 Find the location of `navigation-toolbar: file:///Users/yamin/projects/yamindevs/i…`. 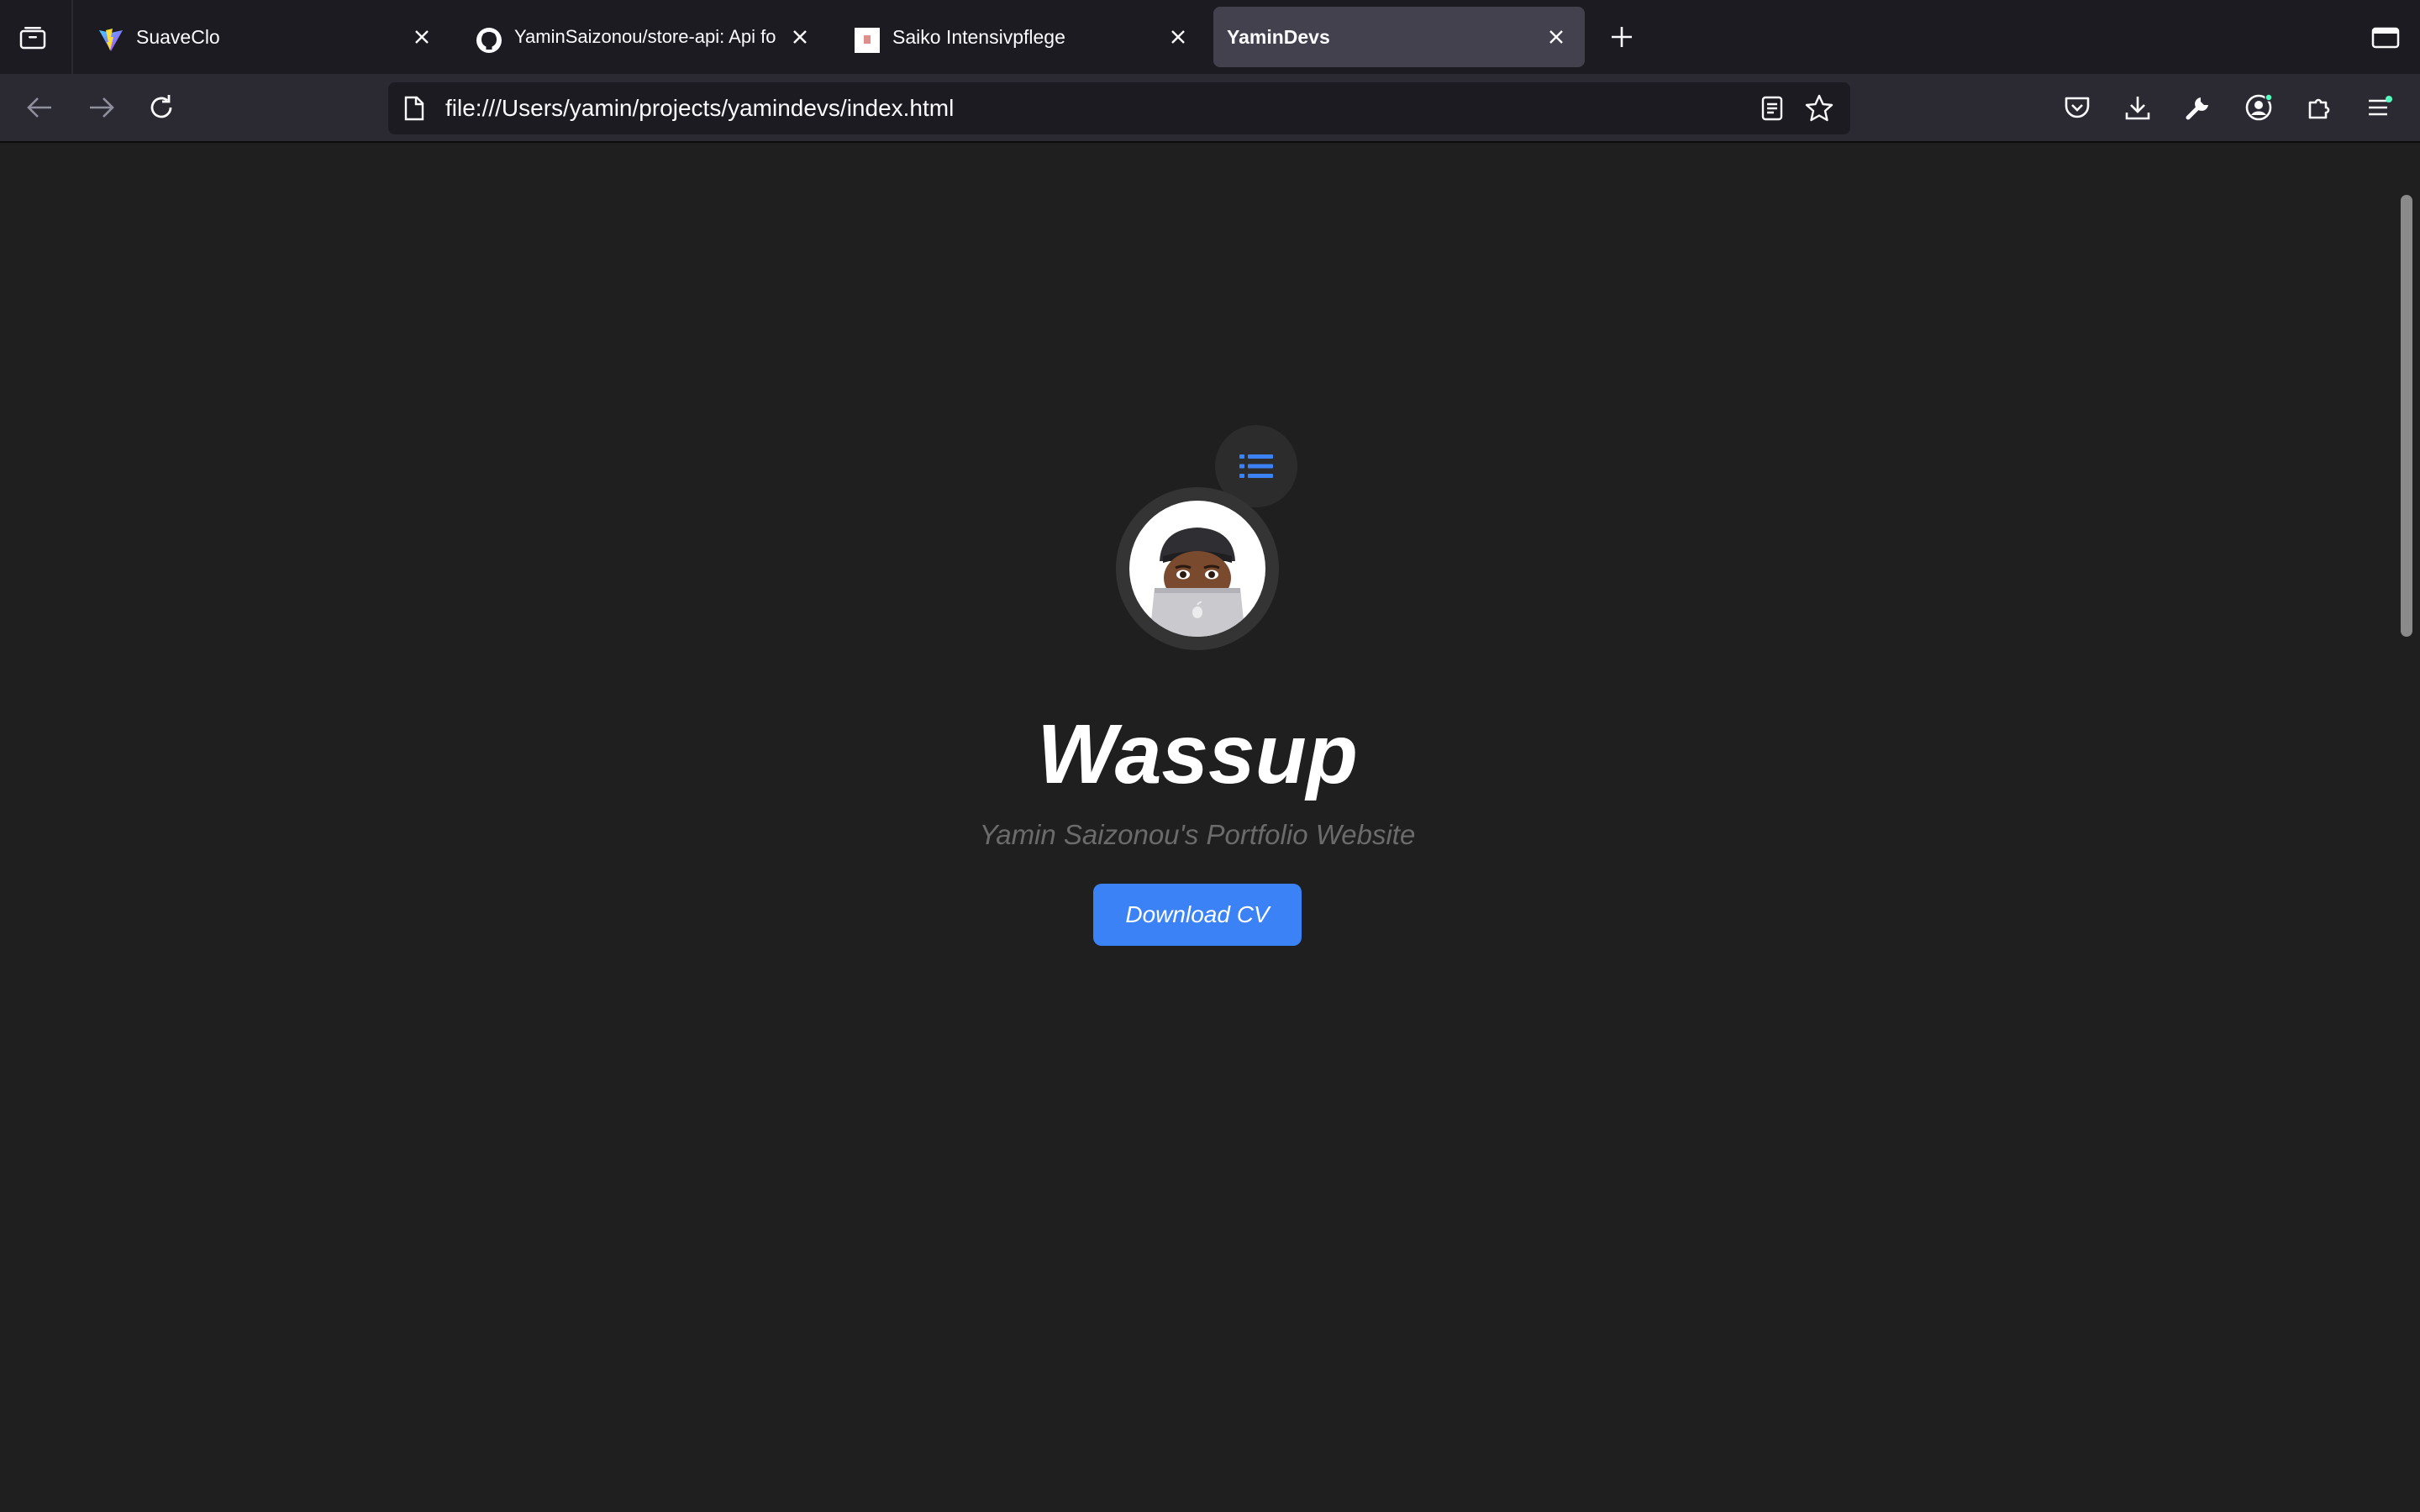

navigation-toolbar: file:///Users/yamin/projects/yamindevs/i… is located at coordinates (1210, 108).